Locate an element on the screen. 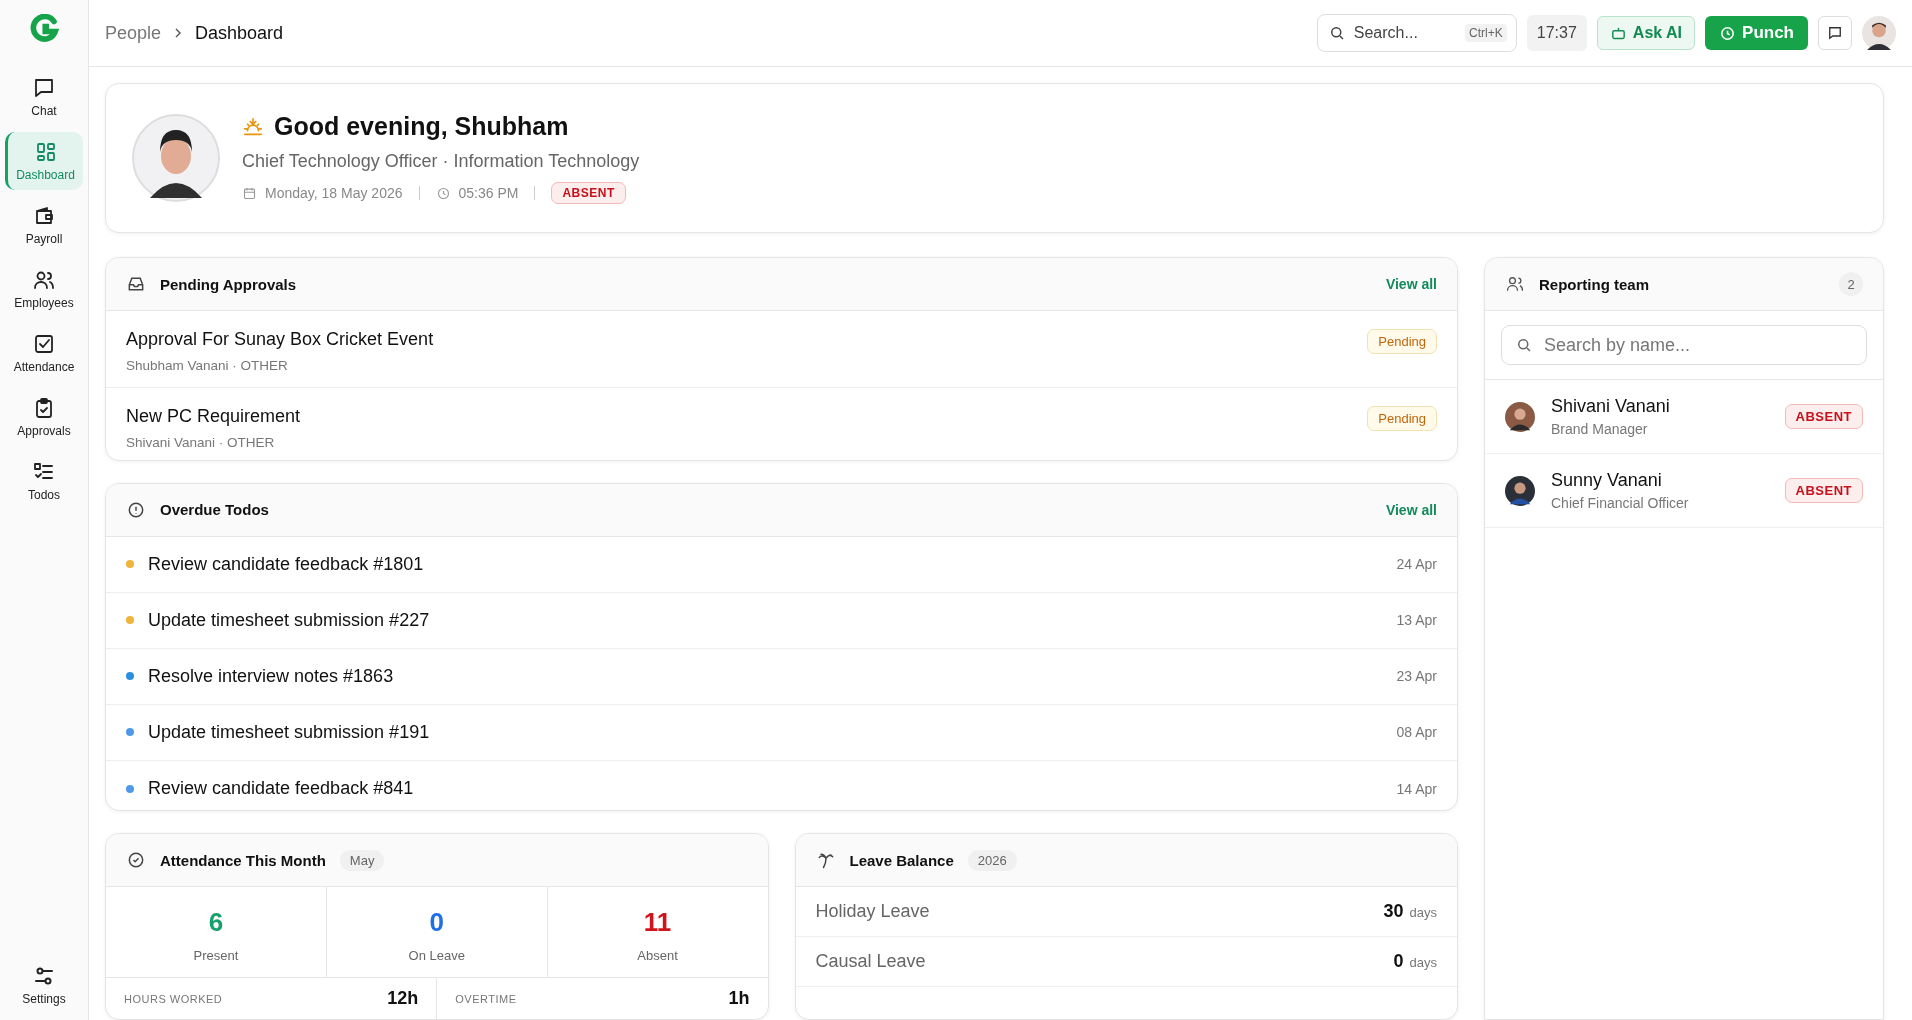  greeting: Good evening, Shubham is located at coordinates (421, 126).